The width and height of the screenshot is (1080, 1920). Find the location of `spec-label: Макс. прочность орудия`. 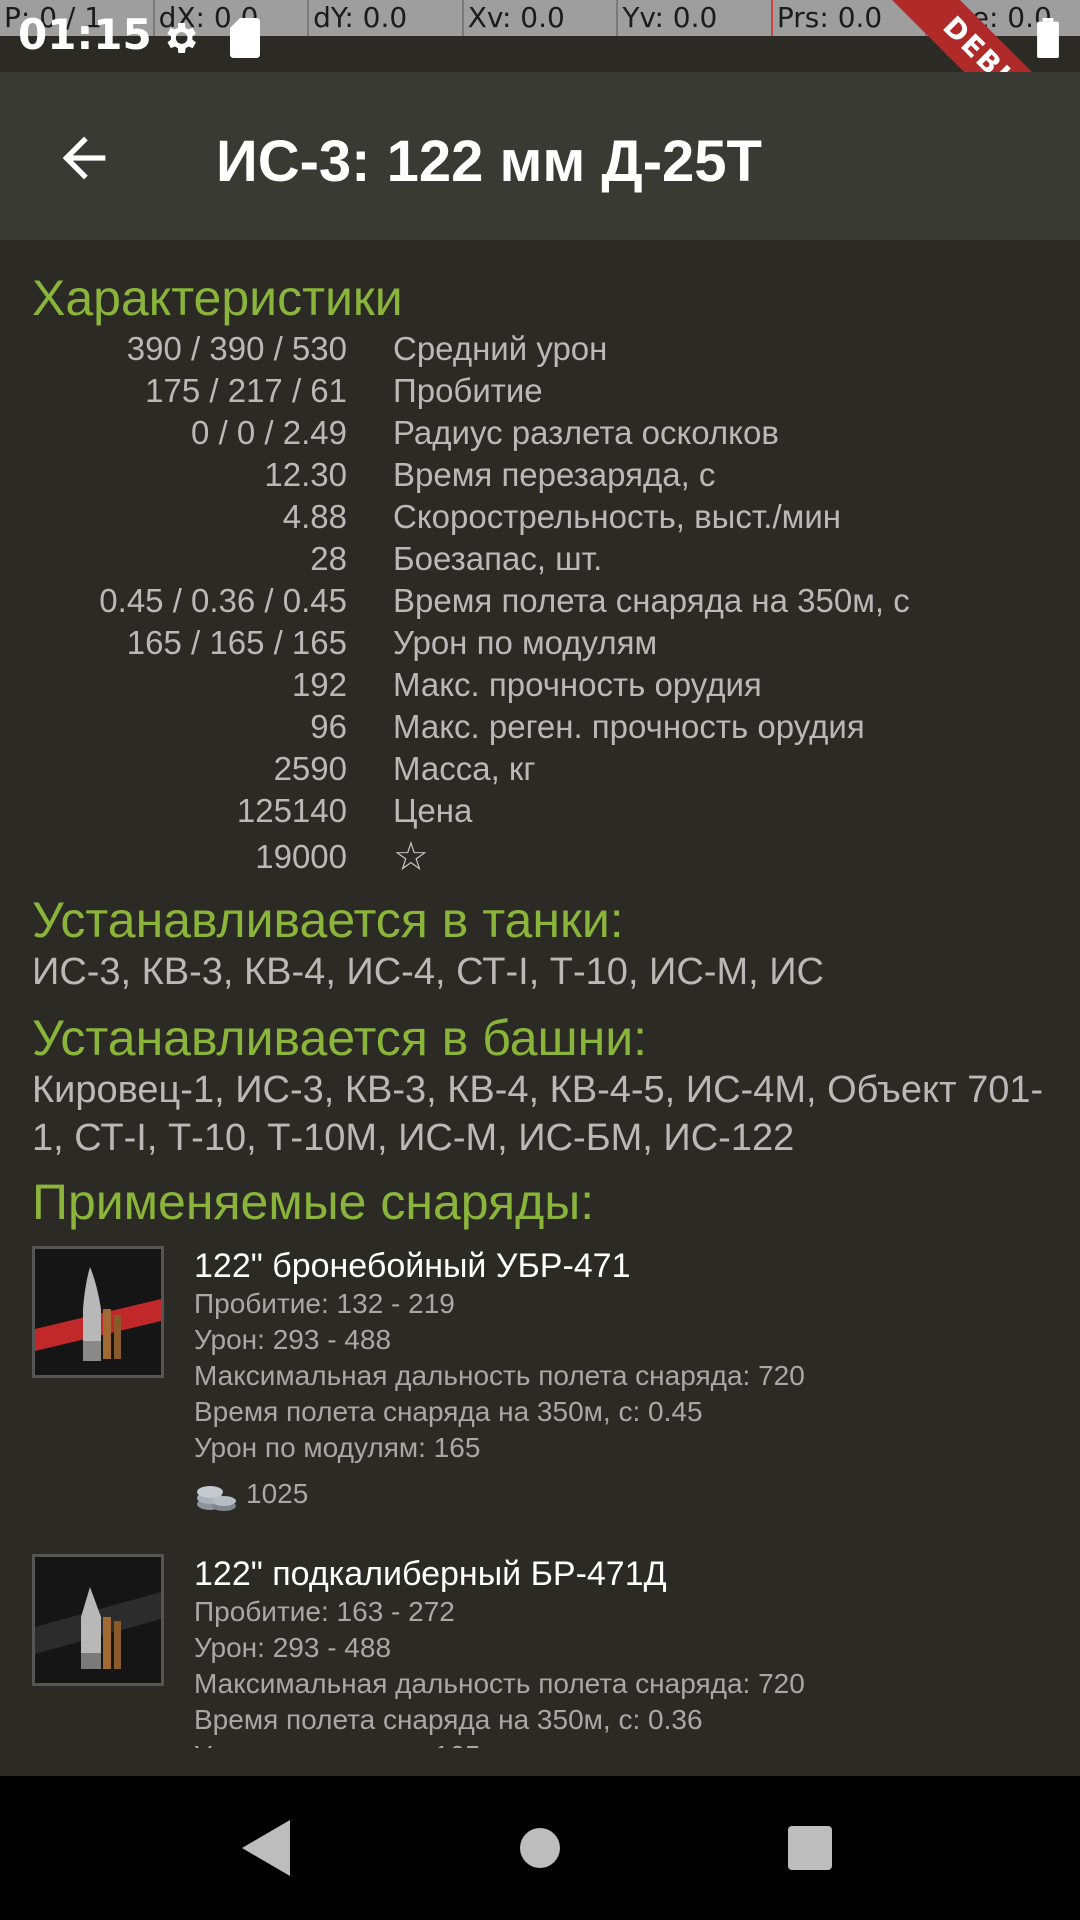

spec-label: Макс. прочность орудия is located at coordinates (577, 684).